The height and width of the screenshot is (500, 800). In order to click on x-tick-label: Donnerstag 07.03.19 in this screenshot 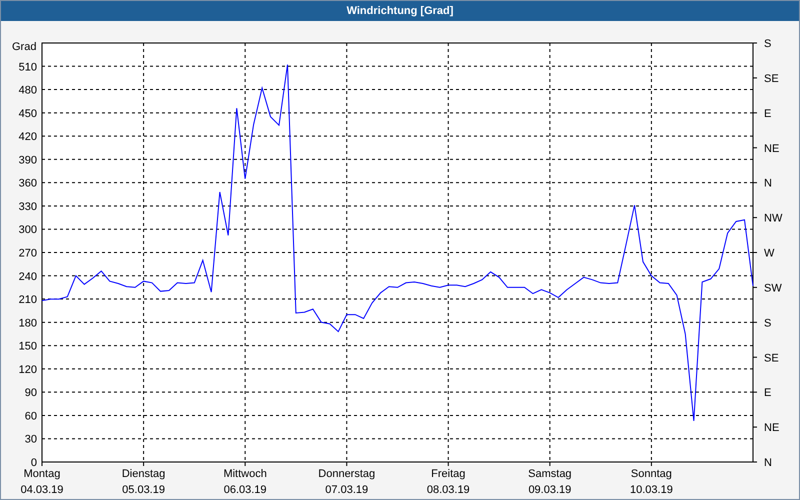, I will do `click(347, 482)`.